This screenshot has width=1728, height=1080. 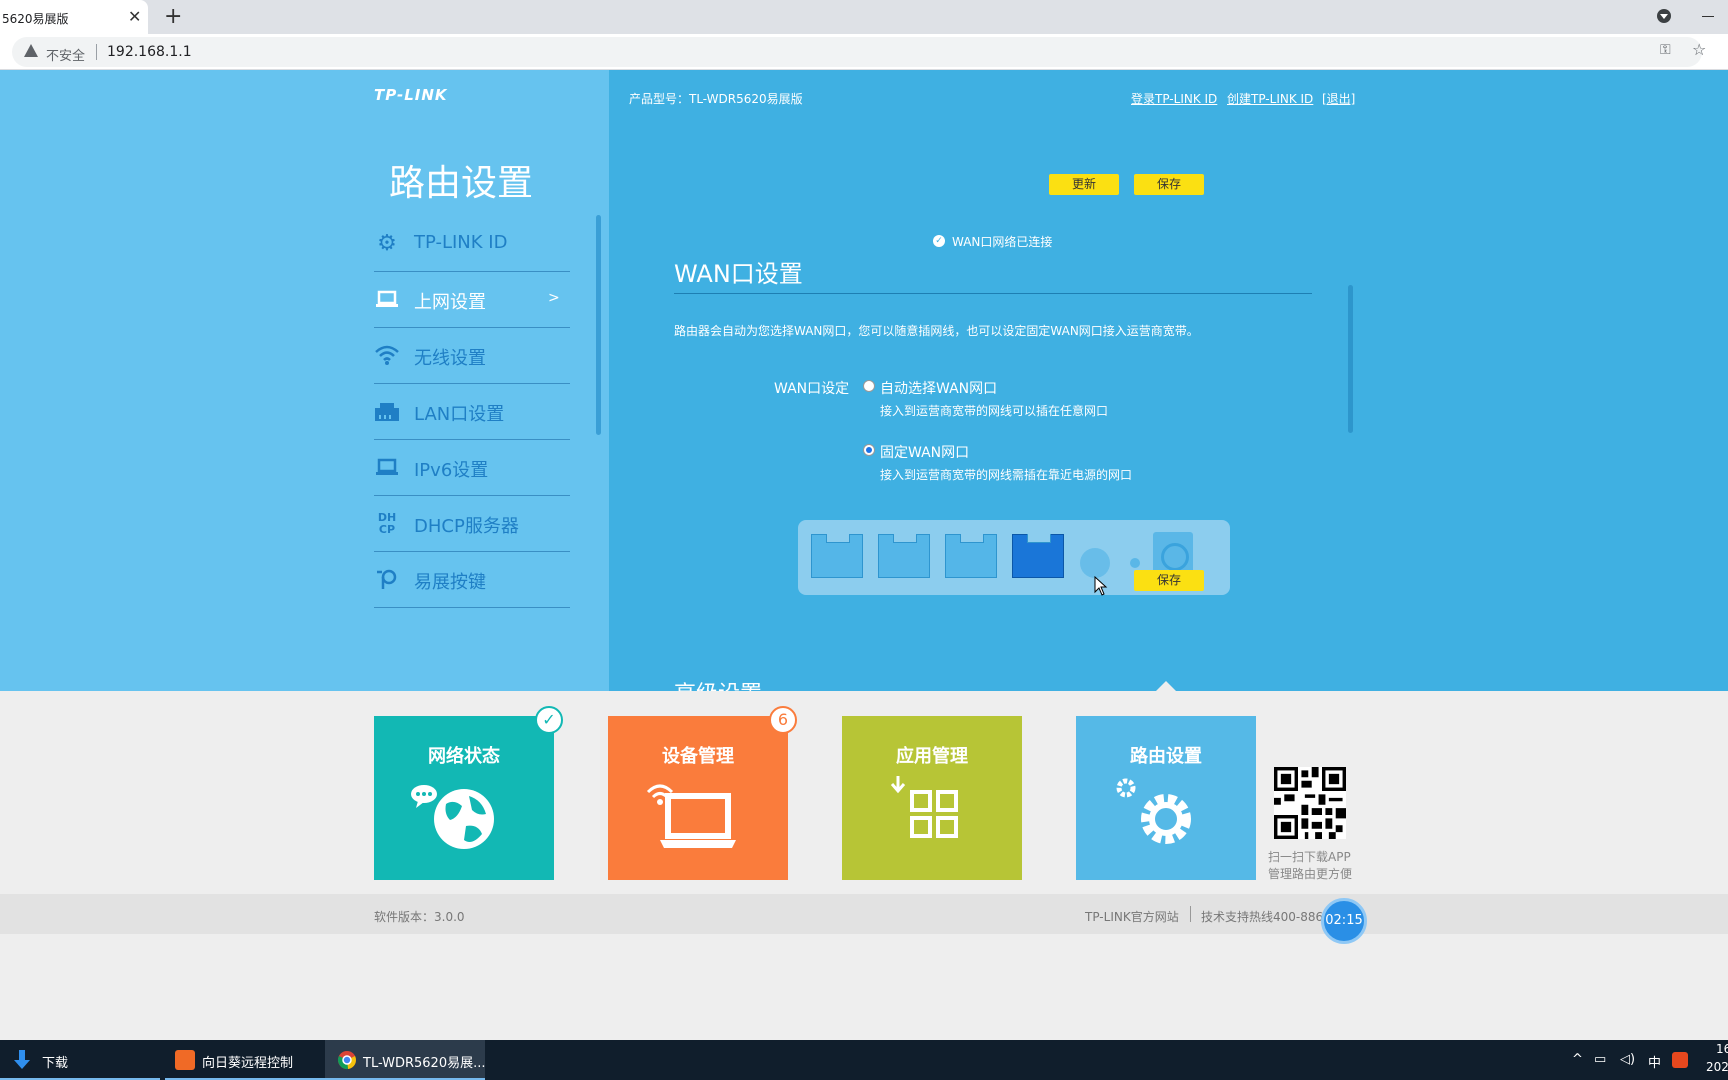 I want to click on laptop-icon, so click(x=387, y=300).